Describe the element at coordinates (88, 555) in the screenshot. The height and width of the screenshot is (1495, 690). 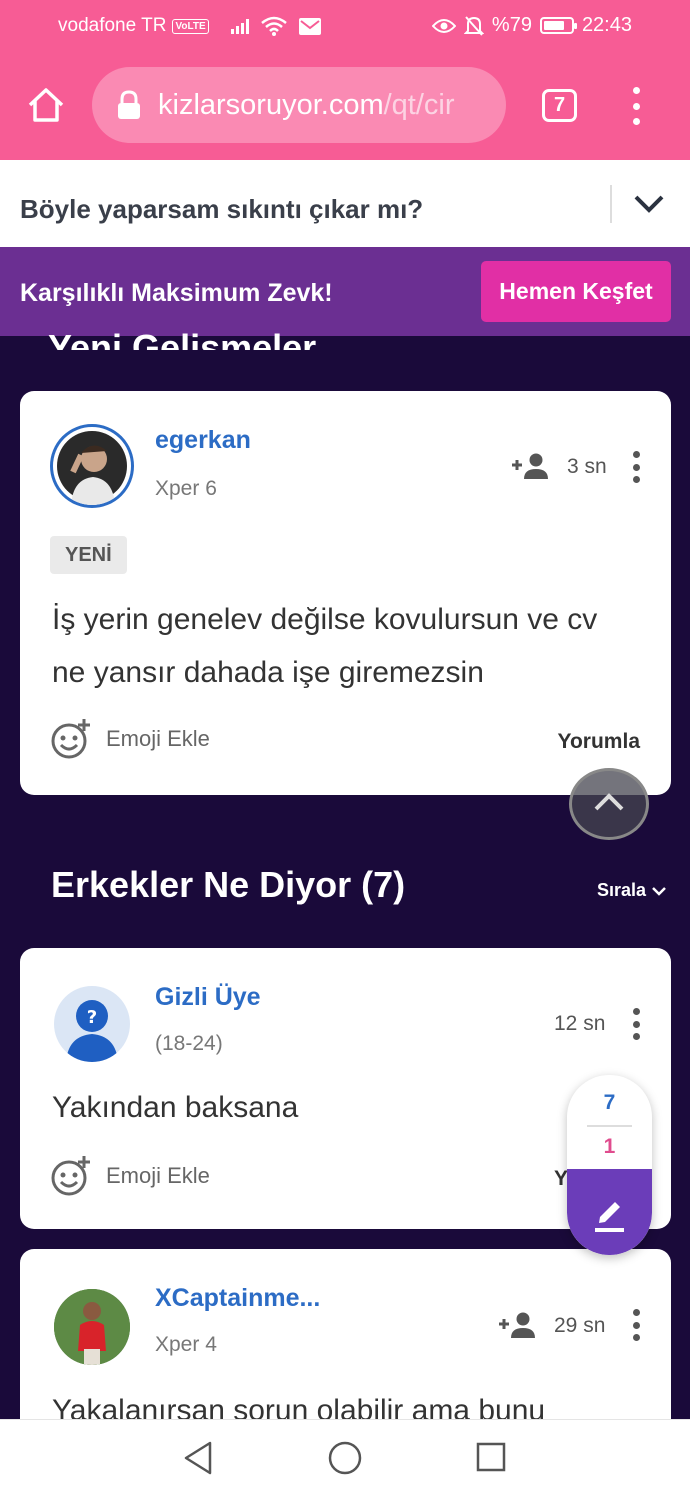
I see `new-badge: YENİ` at that location.